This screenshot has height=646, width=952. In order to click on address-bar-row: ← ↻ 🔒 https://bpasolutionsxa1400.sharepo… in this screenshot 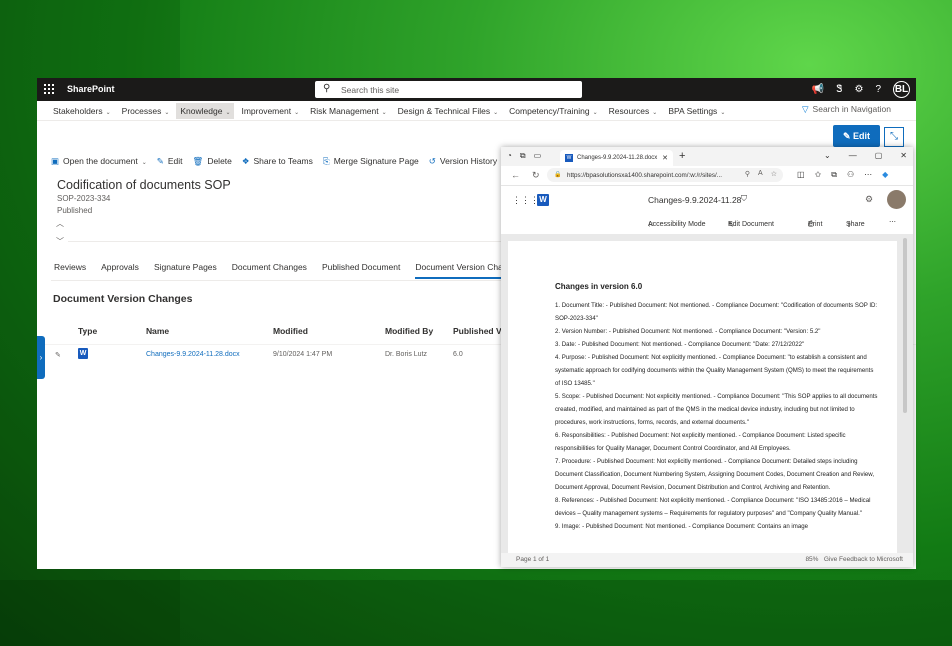, I will do `click(707, 176)`.